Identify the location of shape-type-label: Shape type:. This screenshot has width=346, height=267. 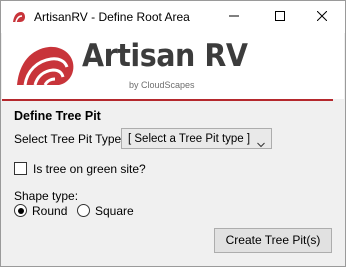
(46, 196).